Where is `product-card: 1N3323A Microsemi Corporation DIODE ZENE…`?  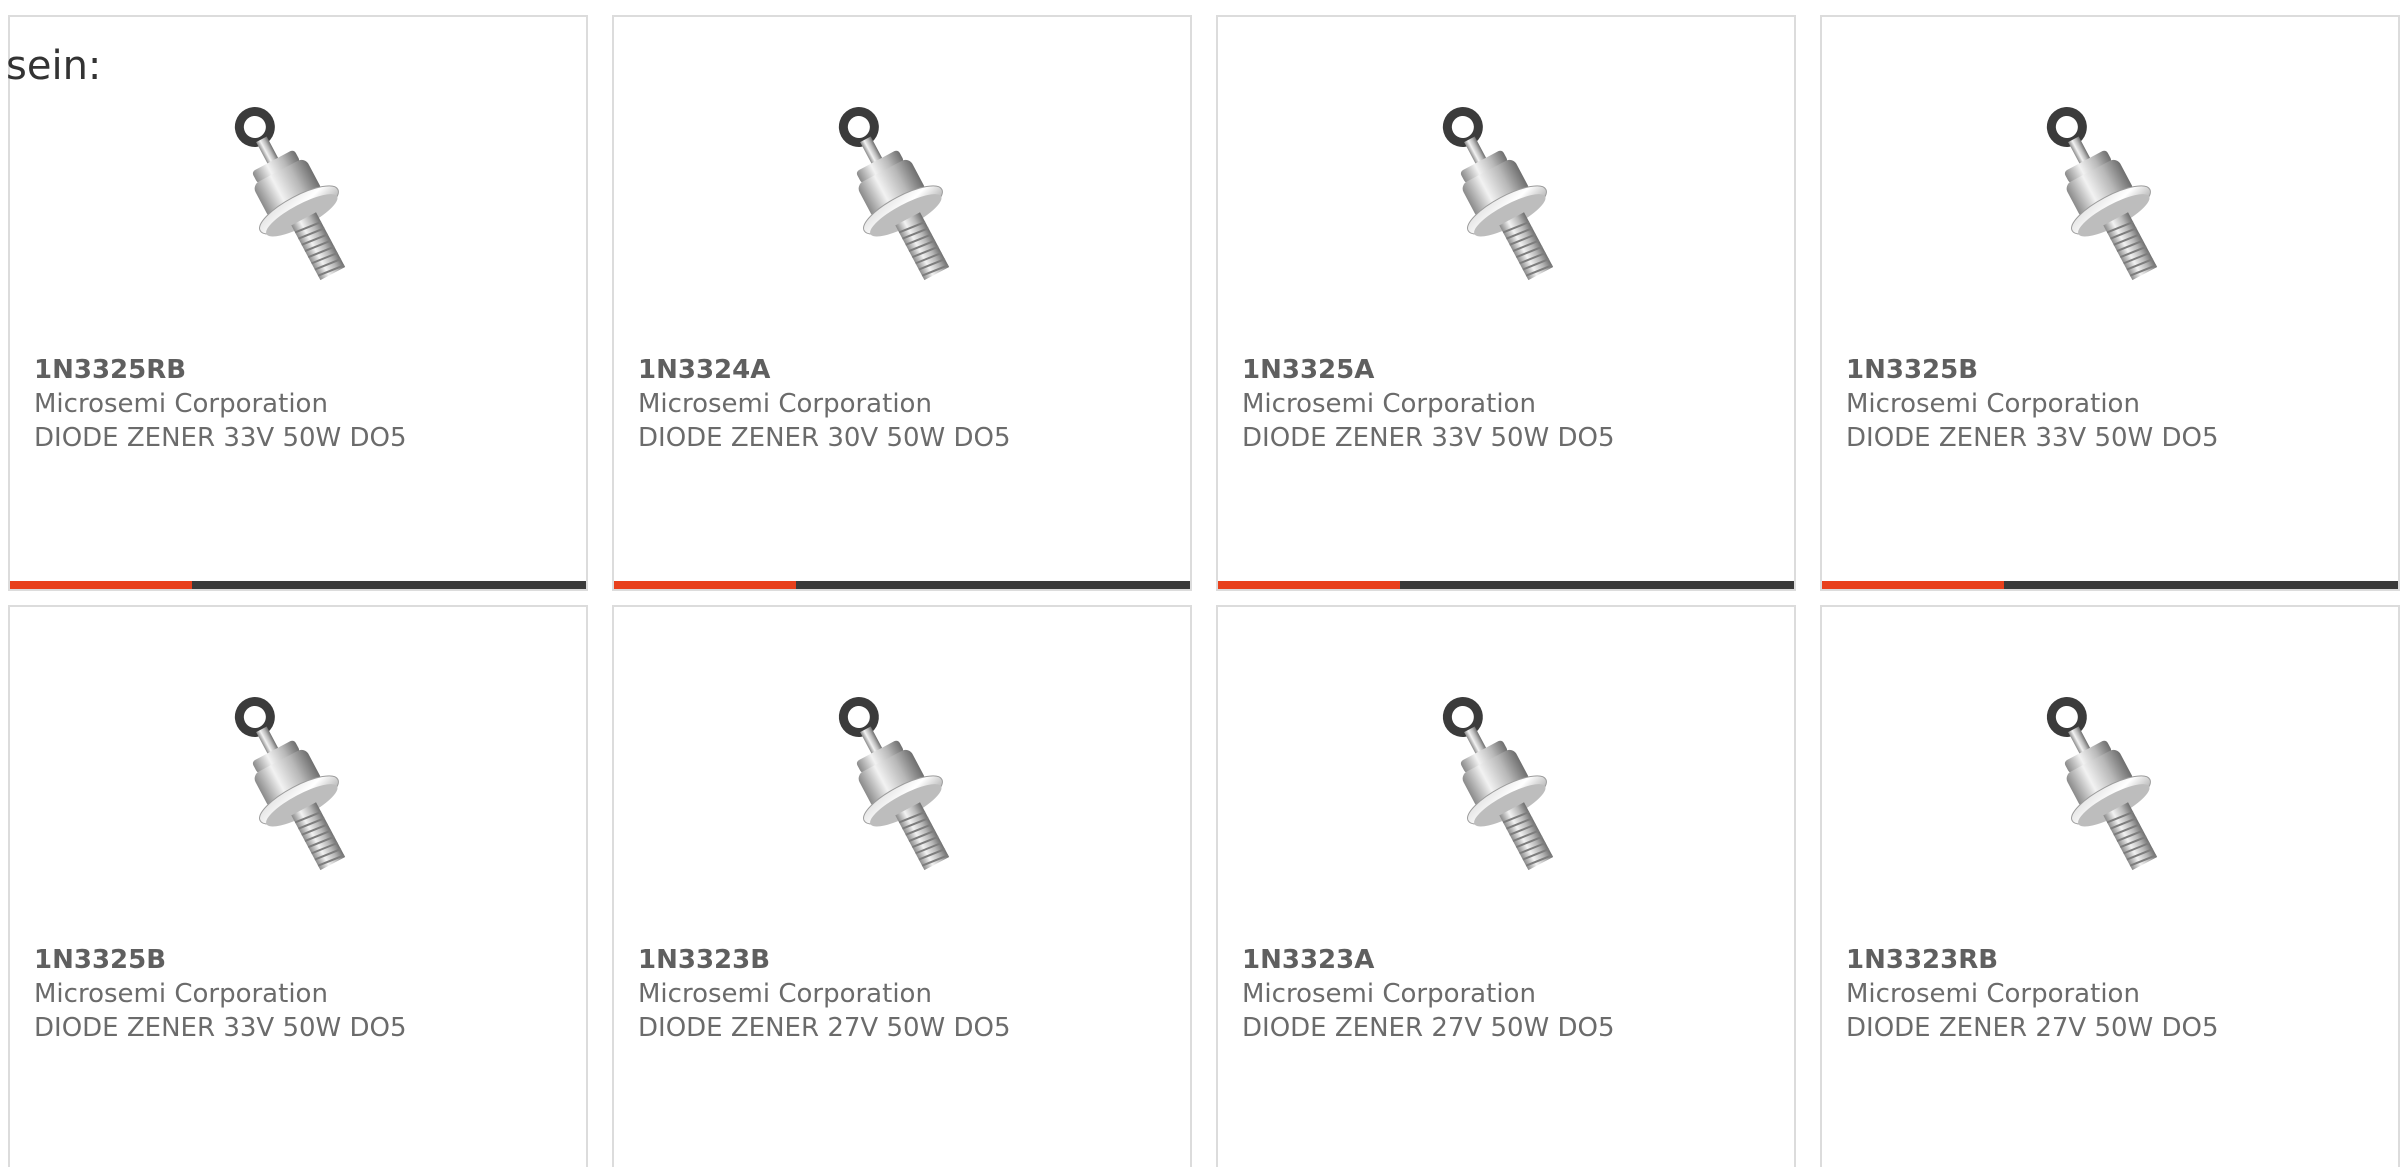
product-card: 1N3323A Microsemi Corporation DIODE ZENE… is located at coordinates (1506, 886).